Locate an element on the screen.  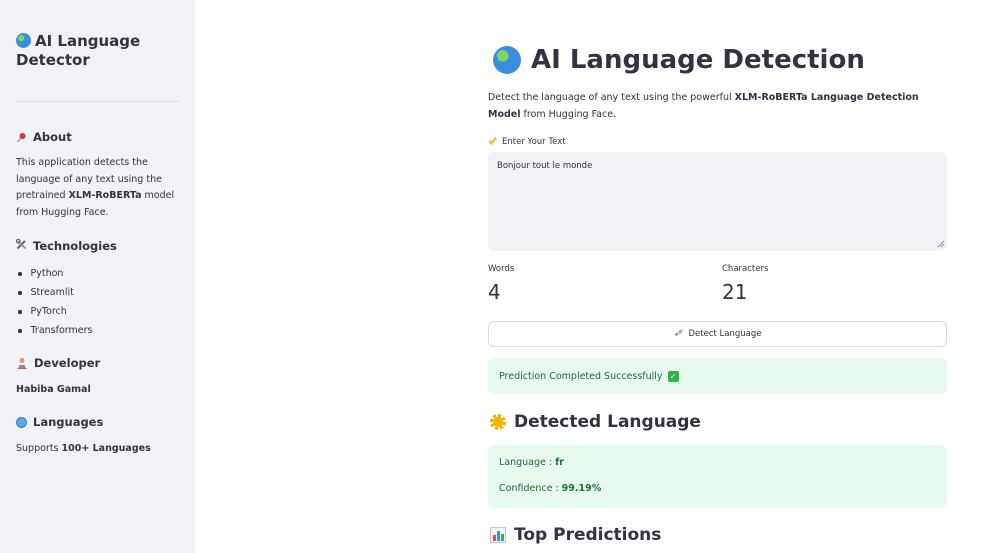
text-input: Bonjour tout le monde is located at coordinates (717, 201).